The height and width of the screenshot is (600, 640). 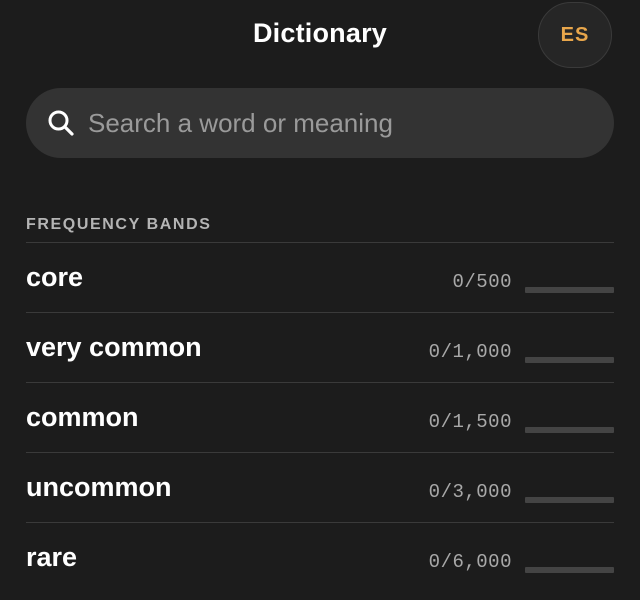 I want to click on band-count: 0/1,500, so click(x=470, y=422).